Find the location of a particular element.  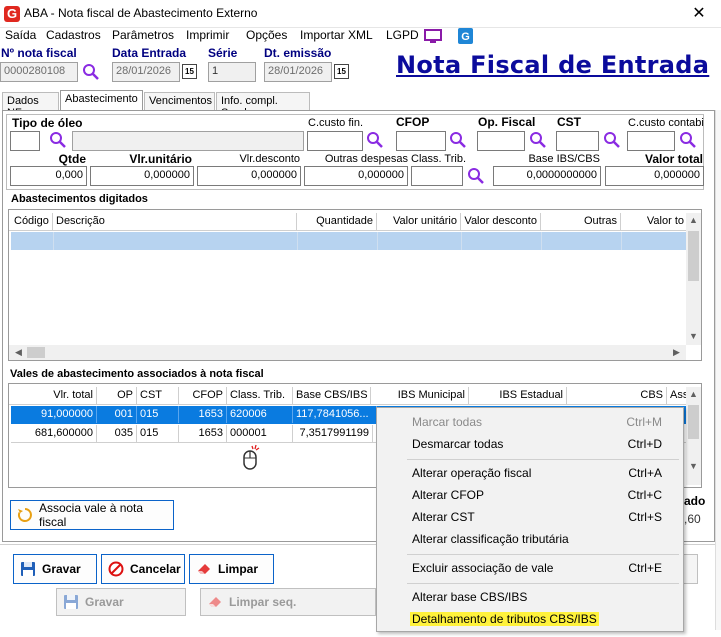

dt-emissao-field: 28/01/2026 is located at coordinates (298, 72).